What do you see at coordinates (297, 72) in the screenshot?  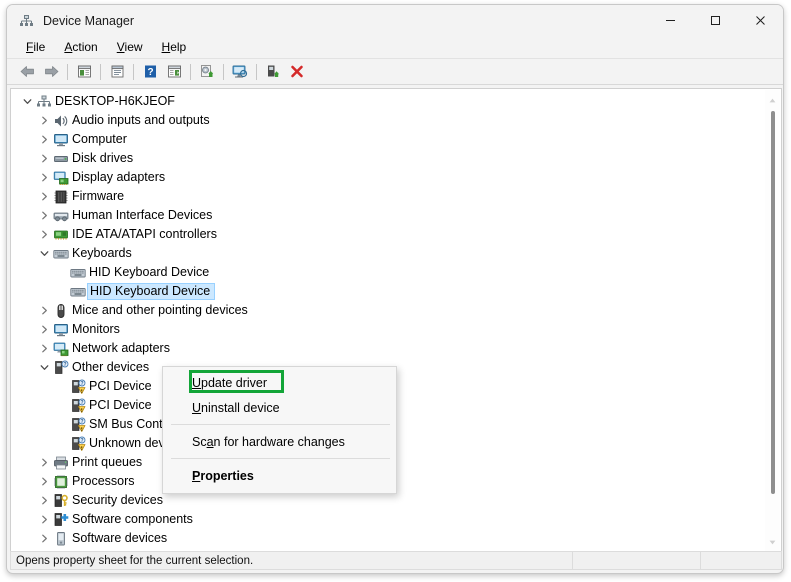 I see `uninstall-device-icon` at bounding box center [297, 72].